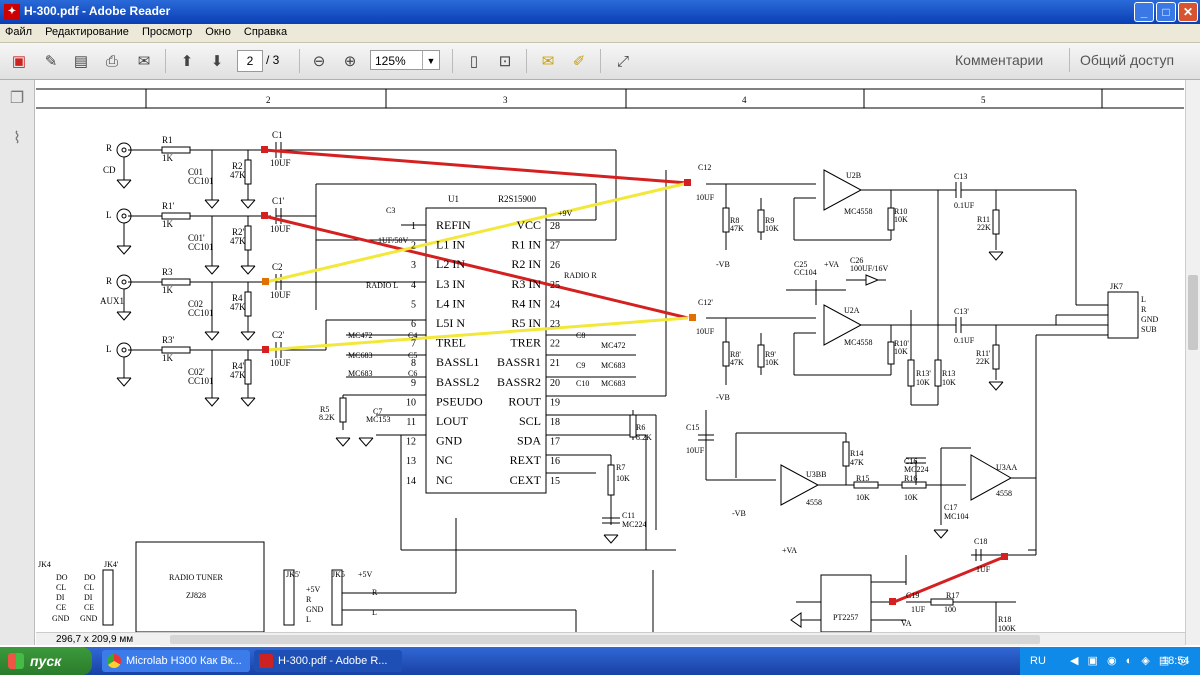 This screenshot has height=675, width=1200. What do you see at coordinates (430, 60) in the screenshot?
I see `chevron-down-icon: ▼` at bounding box center [430, 60].